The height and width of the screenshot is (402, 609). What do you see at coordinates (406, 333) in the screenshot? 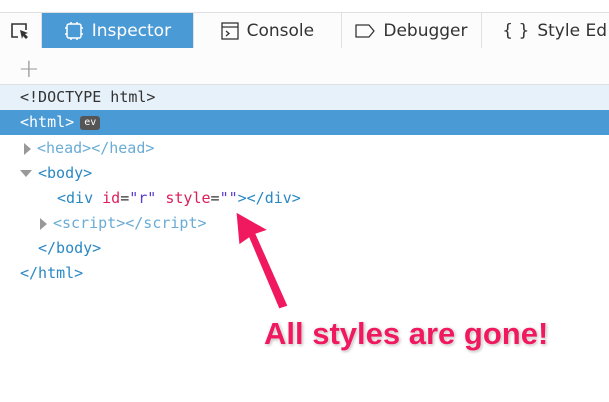
I see `annotation-text: All styles are gone!` at bounding box center [406, 333].